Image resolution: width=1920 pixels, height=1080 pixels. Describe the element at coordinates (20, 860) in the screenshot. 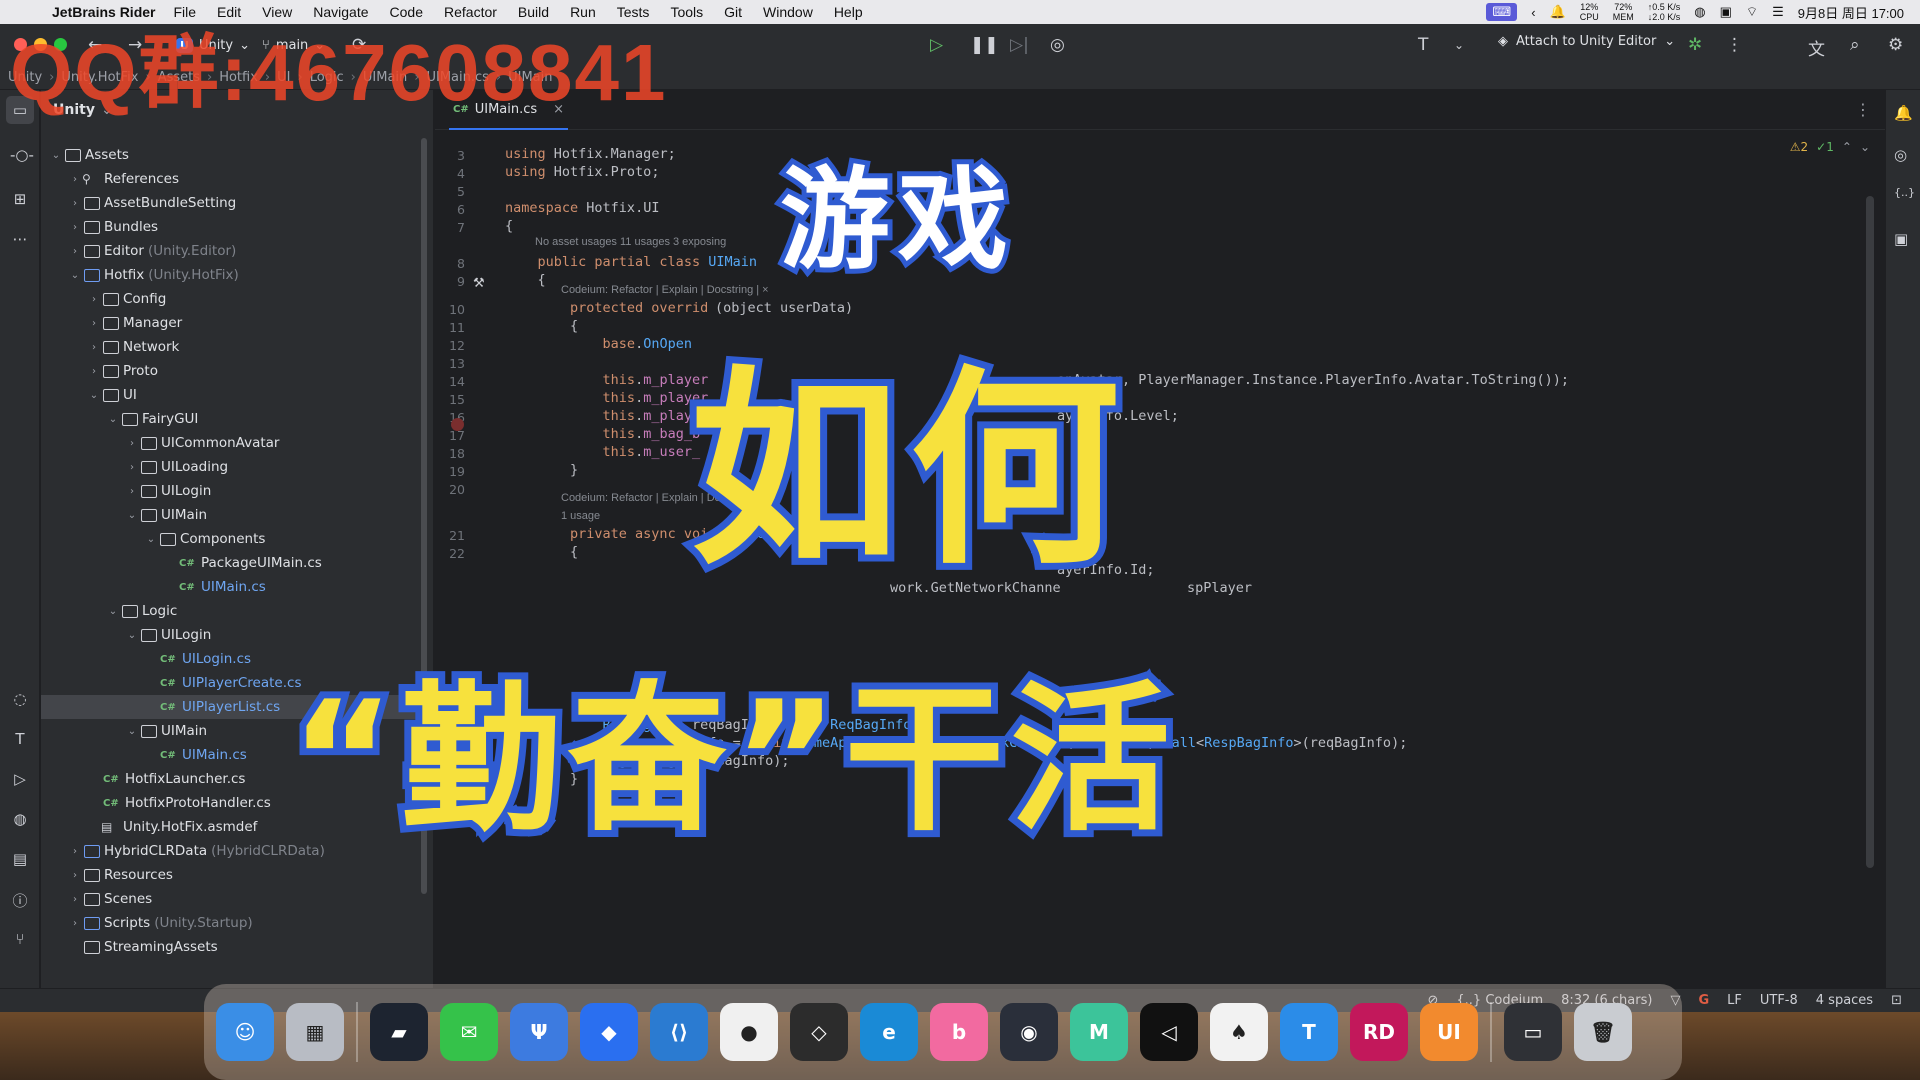

I see `terminal-tool-icon: ▤` at that location.